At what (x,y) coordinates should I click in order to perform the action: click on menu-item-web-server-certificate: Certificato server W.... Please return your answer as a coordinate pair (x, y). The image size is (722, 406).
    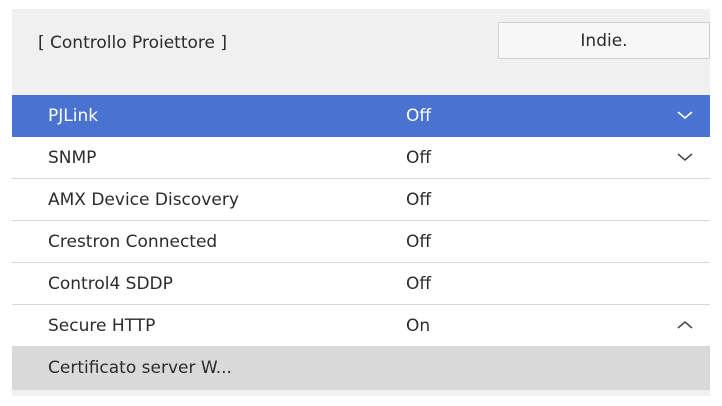
    Looking at the image, I should click on (361, 368).